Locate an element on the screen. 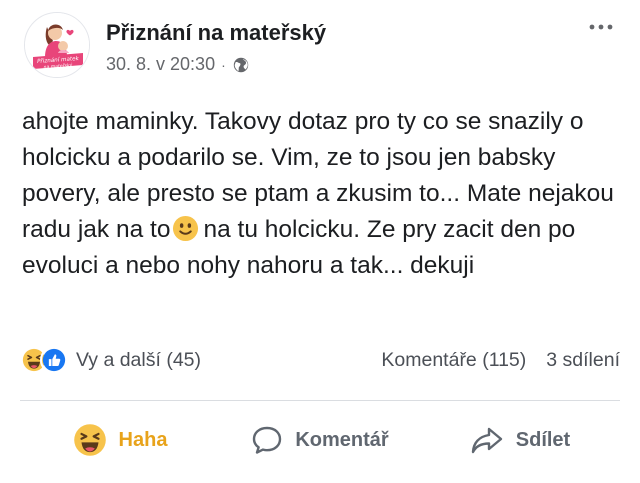 The image size is (640, 483). like-icon is located at coordinates (54, 360).